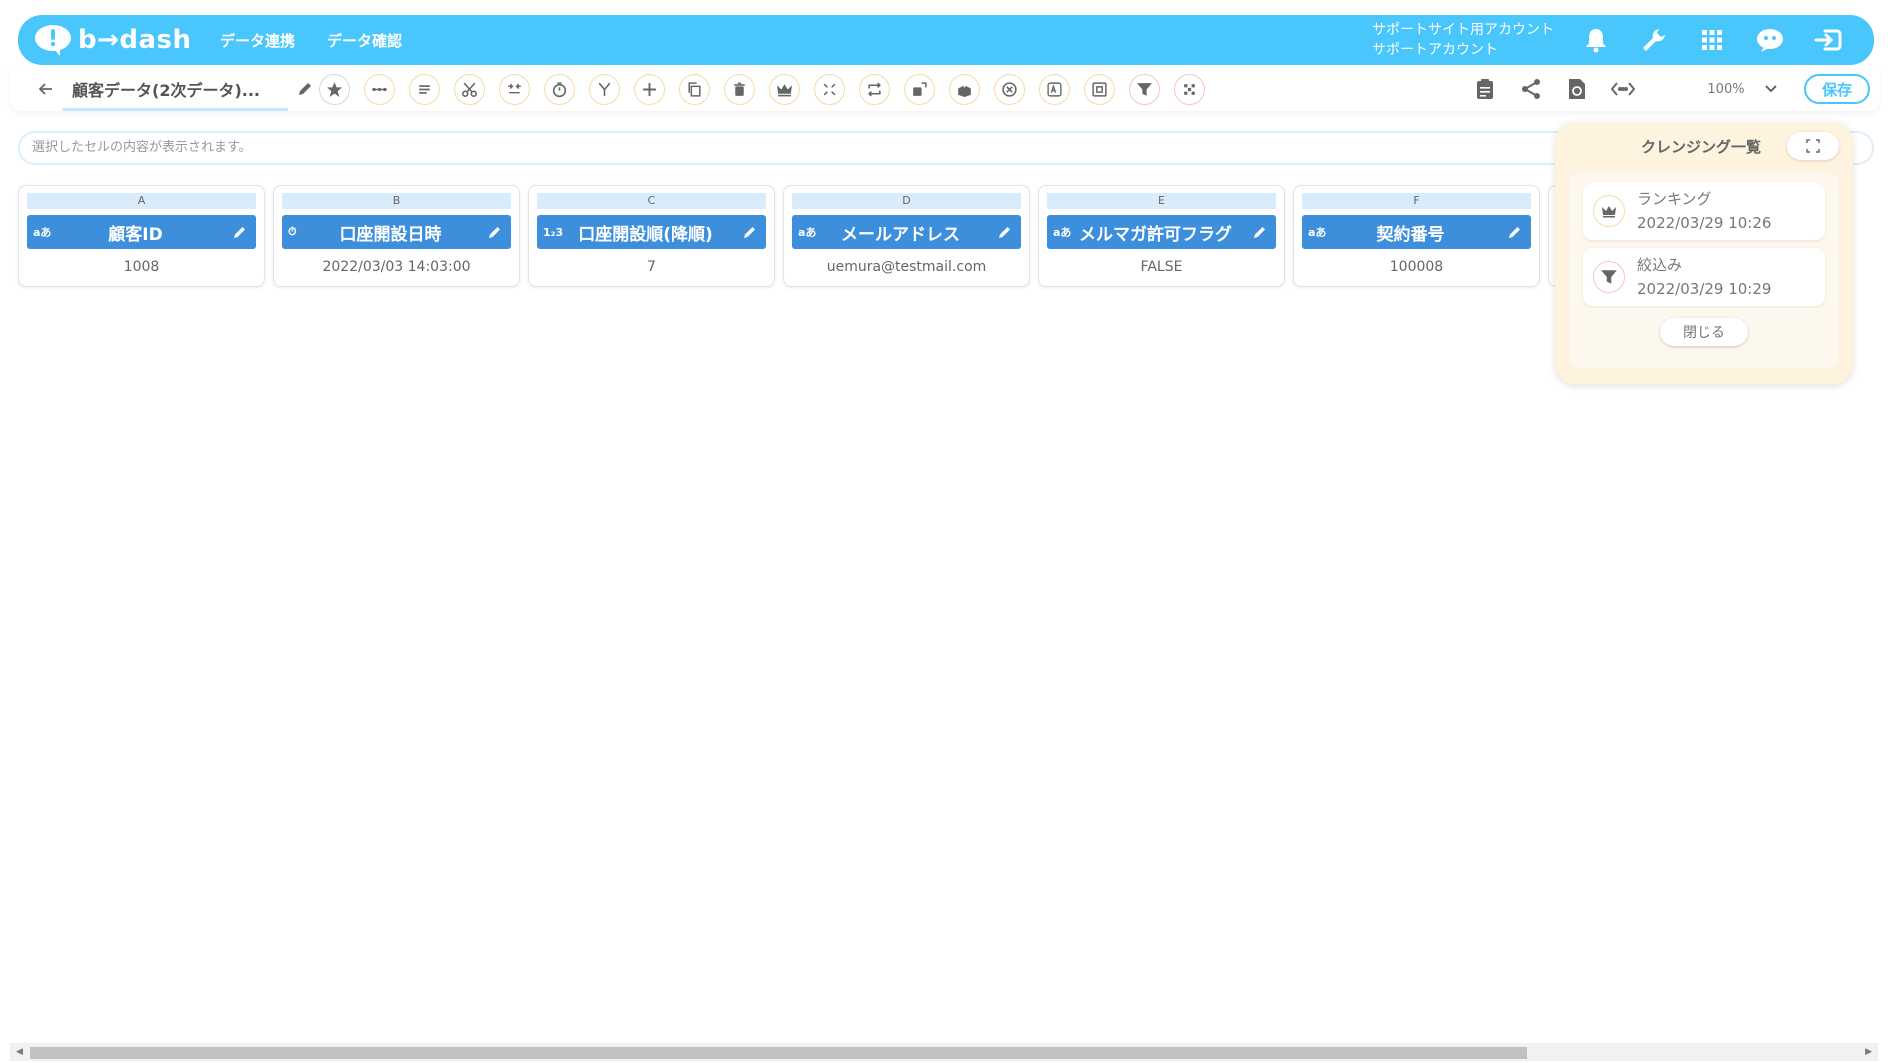 The width and height of the screenshot is (1890, 1063). What do you see at coordinates (906, 267) in the screenshot?
I see `cell-value: uemura@testmail.com` at bounding box center [906, 267].